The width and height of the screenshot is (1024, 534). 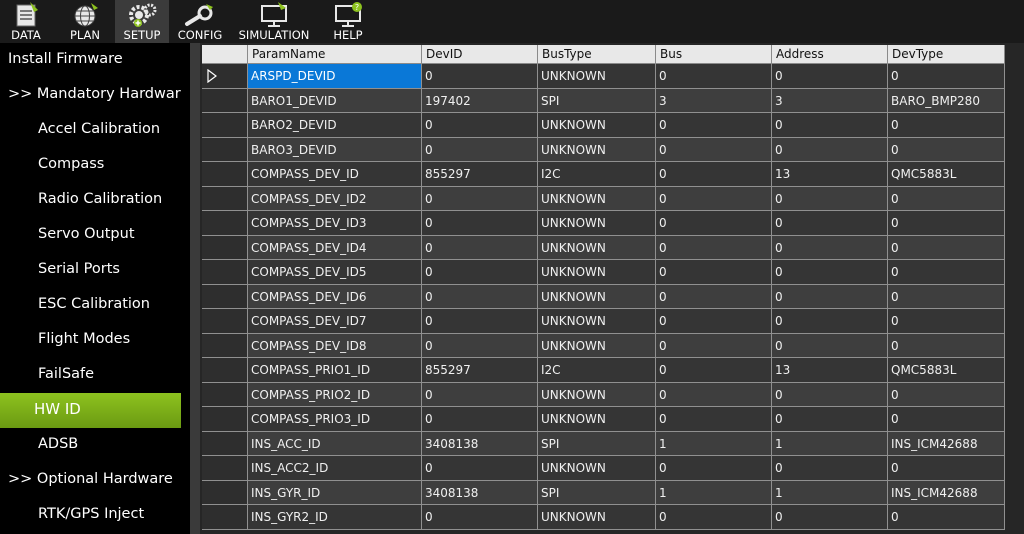 What do you see at coordinates (85, 21) in the screenshot?
I see `menu-plan: PLAN` at bounding box center [85, 21].